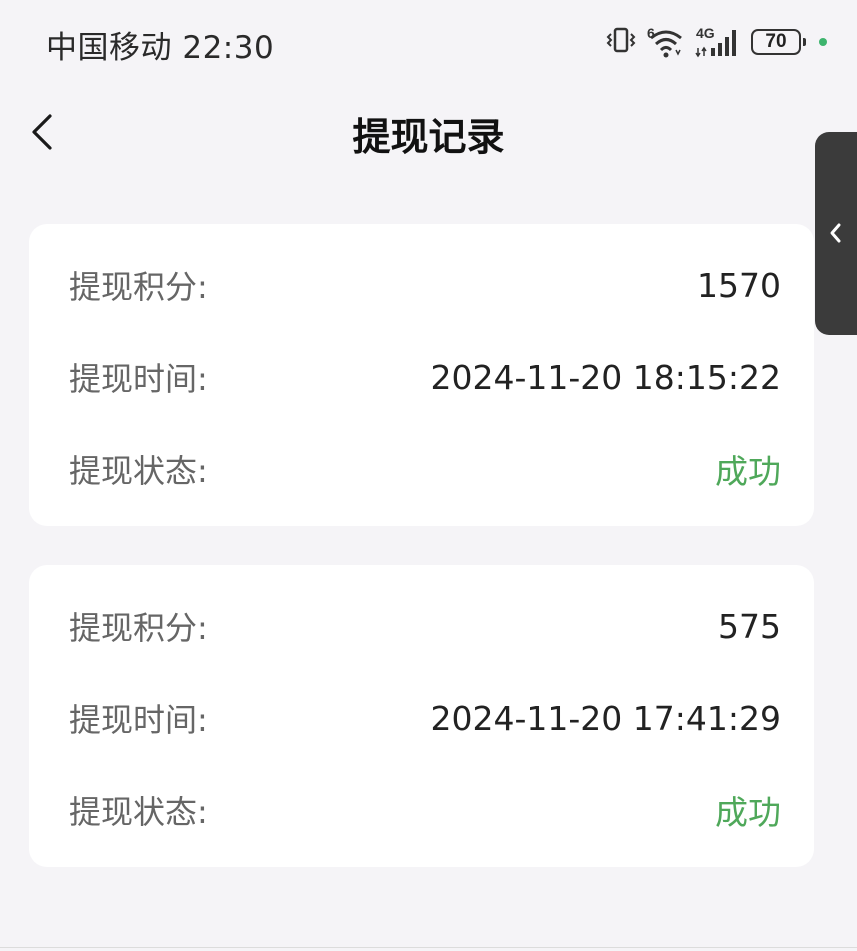  Describe the element at coordinates (425, 718) in the screenshot. I see `time-row: 提现时间: 2024-11-20 17:41:29` at that location.